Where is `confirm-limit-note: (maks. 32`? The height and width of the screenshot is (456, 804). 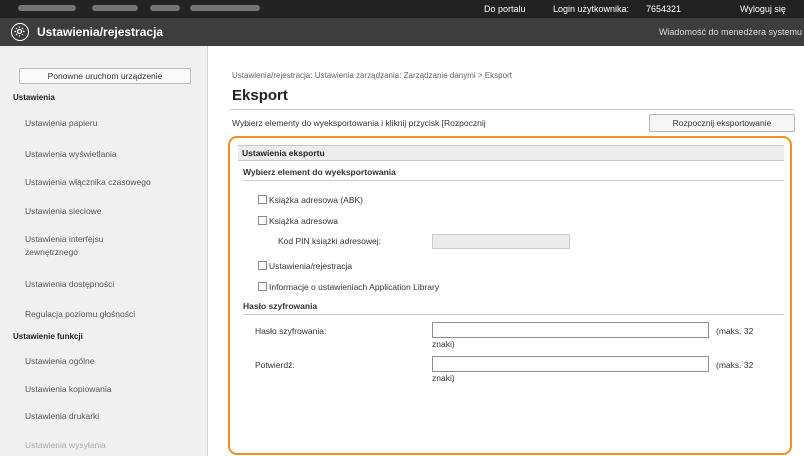 confirm-limit-note: (maks. 32 is located at coordinates (735, 365).